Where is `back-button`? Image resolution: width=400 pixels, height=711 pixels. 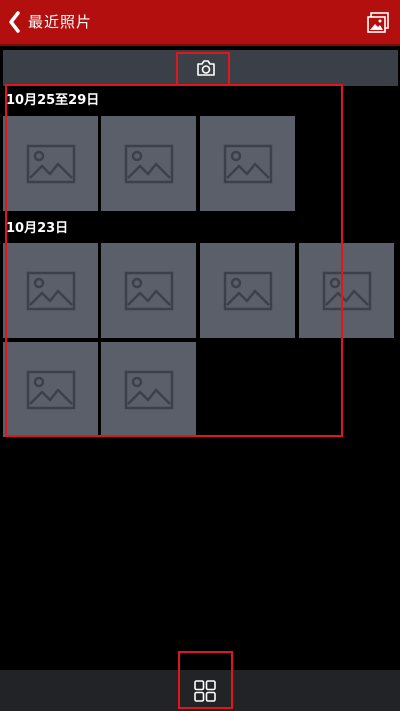
back-button is located at coordinates (14, 22).